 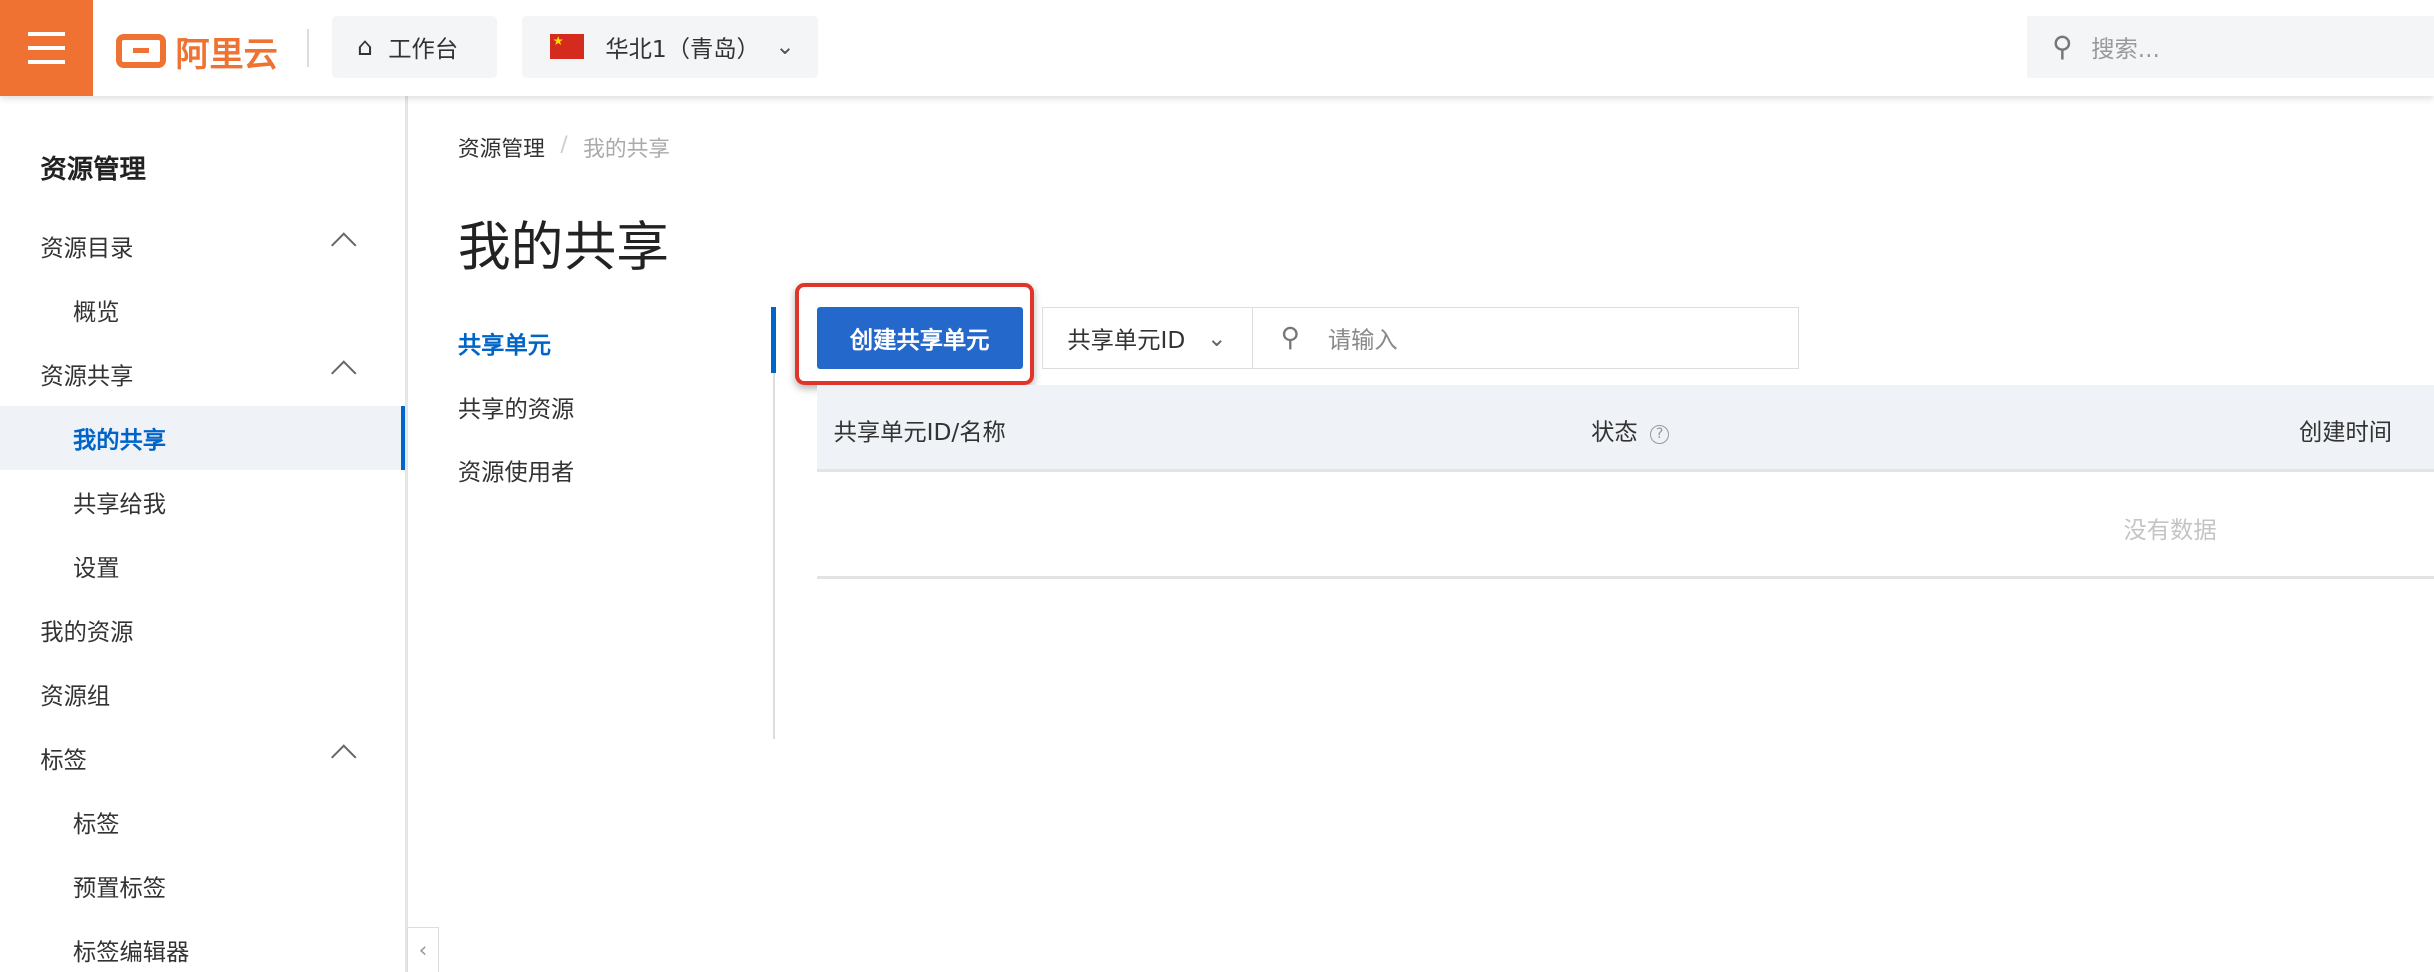 I want to click on sidebar-item-label: 我的资源, so click(x=87, y=632).